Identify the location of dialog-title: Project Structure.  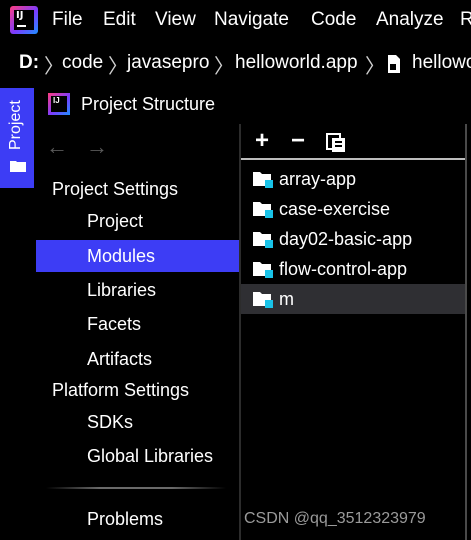
(148, 104).